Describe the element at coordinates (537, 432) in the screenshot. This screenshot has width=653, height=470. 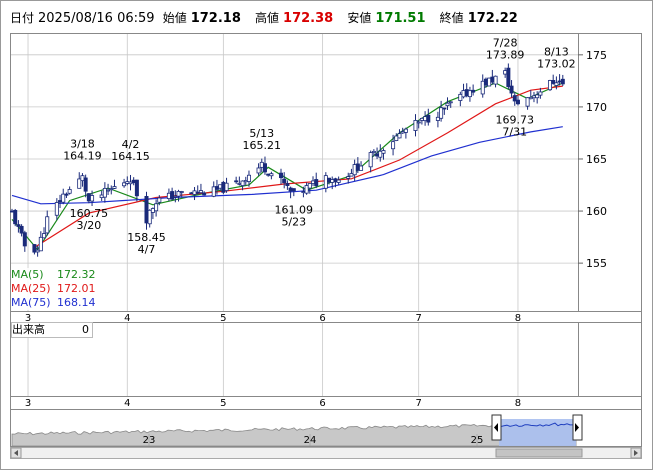
I see `navigator-selection` at that location.